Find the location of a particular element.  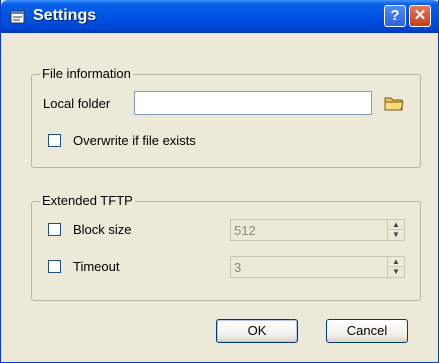

file-information-legend: File information is located at coordinates (86, 73).